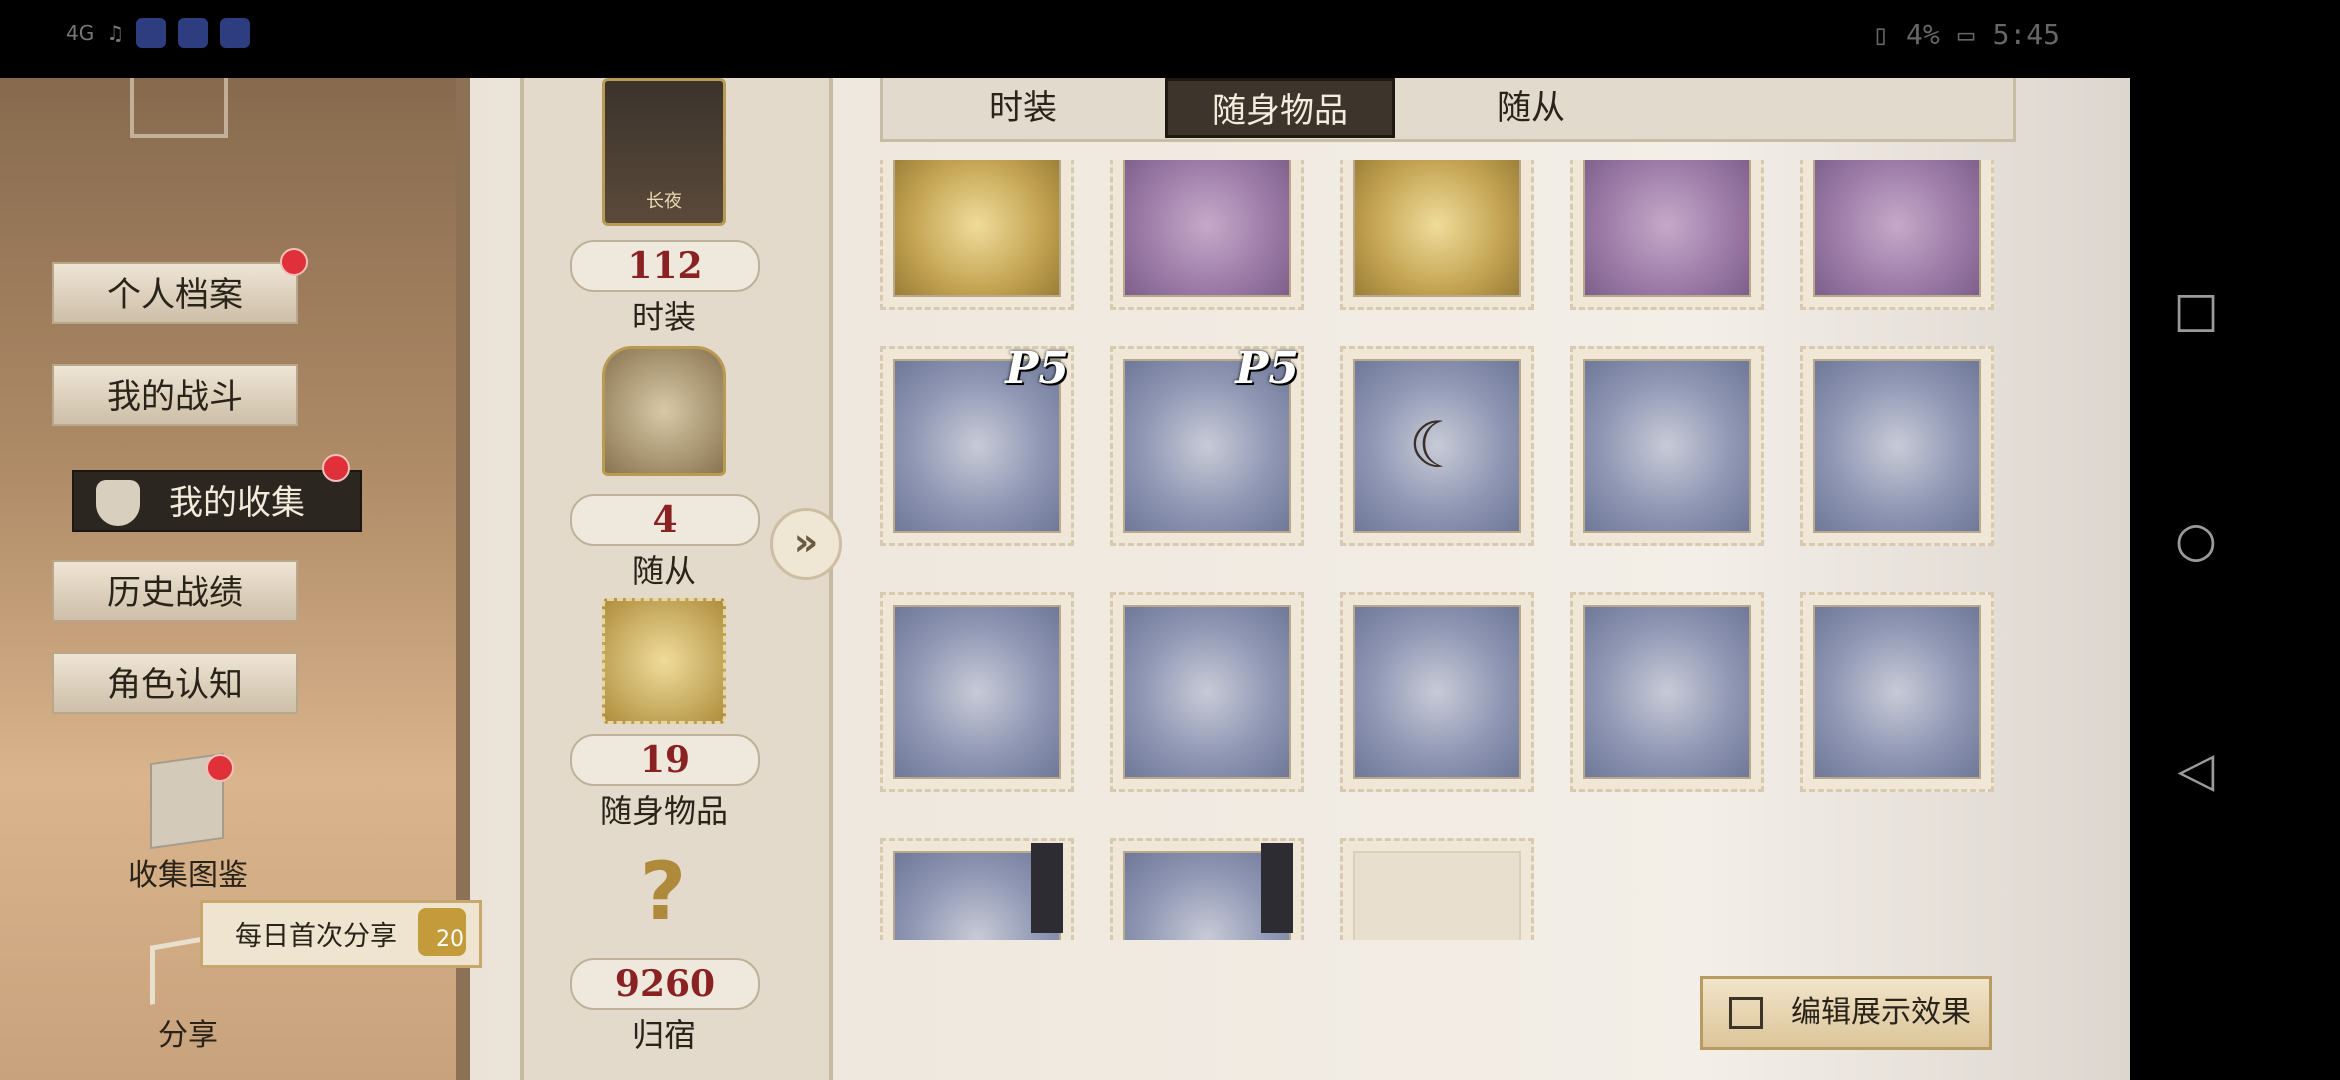  Describe the element at coordinates (977, 228) in the screenshot. I see `golden-scepter-item` at that location.